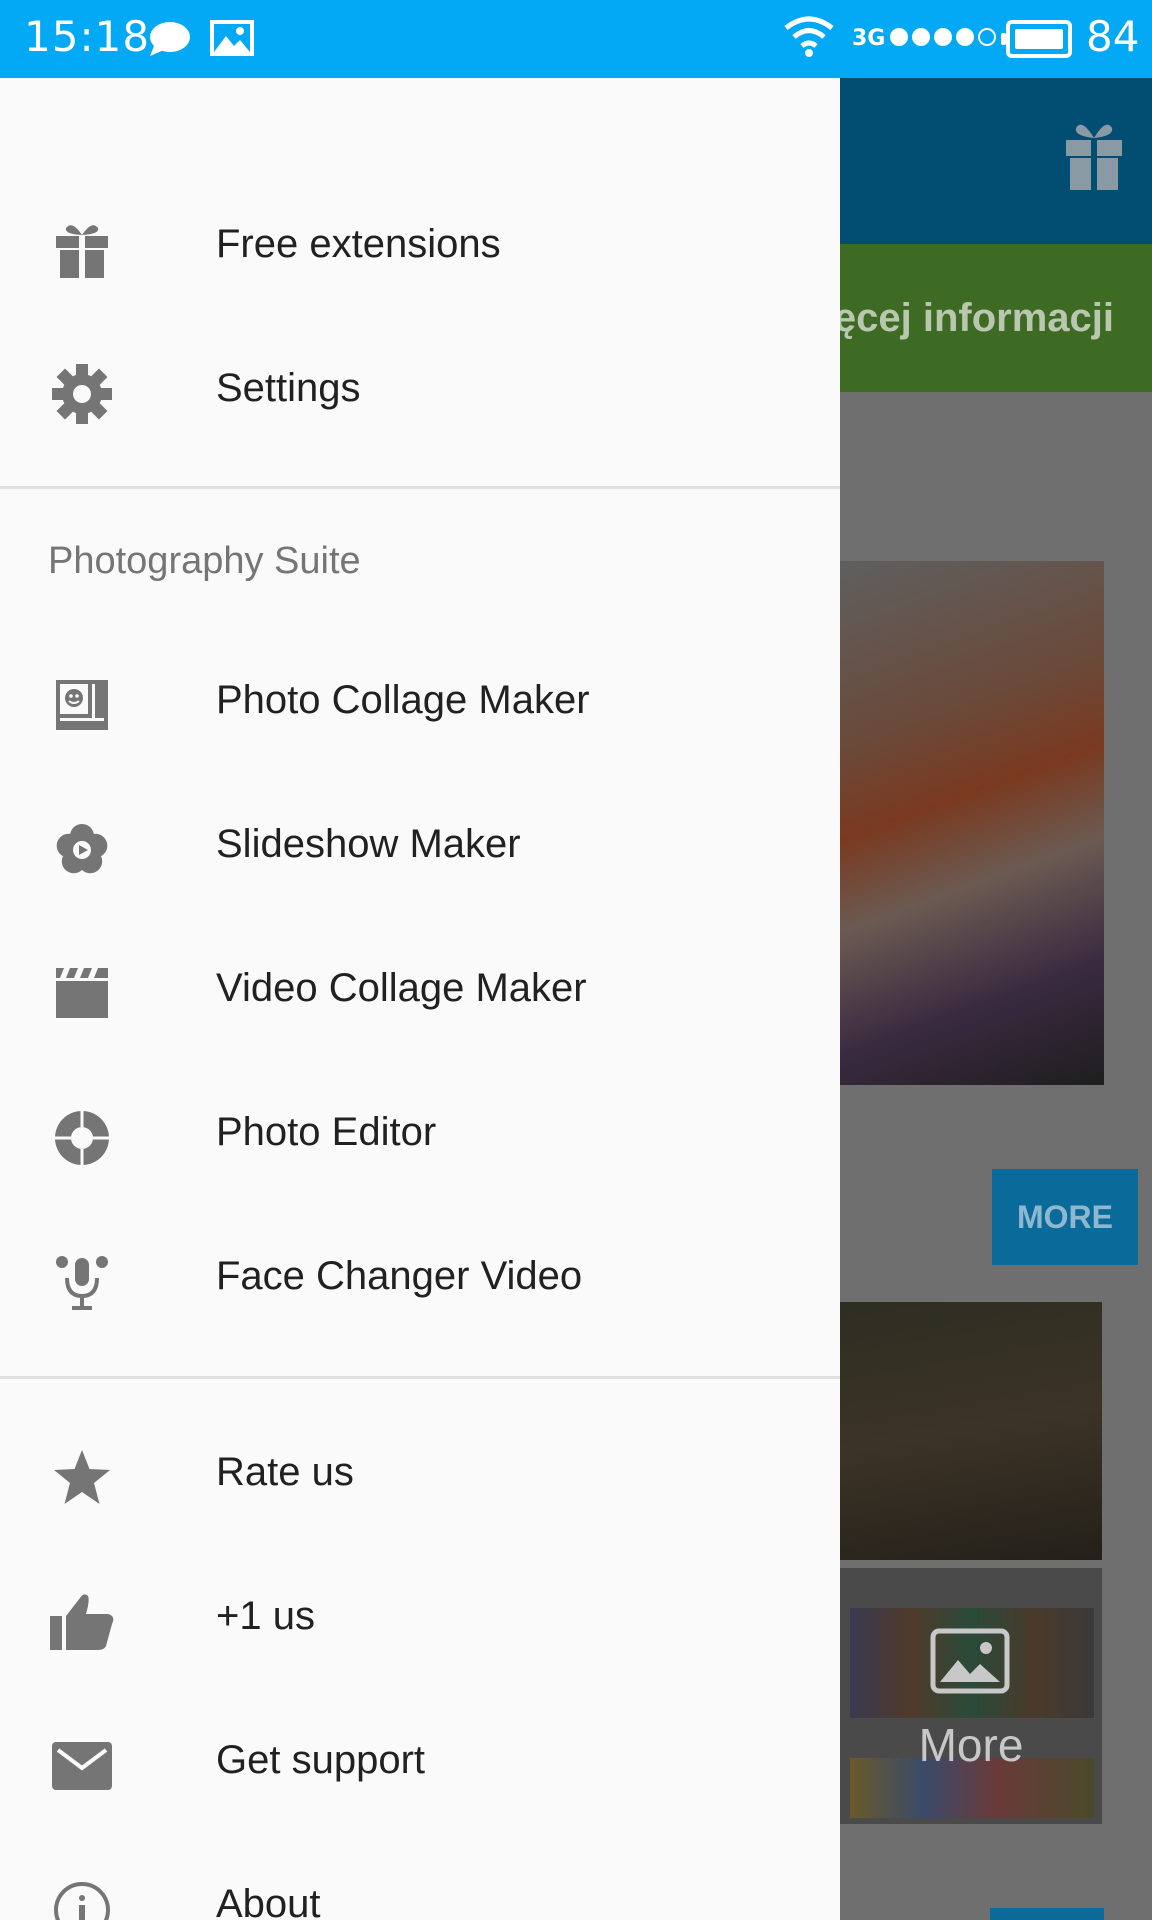 Image resolution: width=1152 pixels, height=1920 pixels. Describe the element at coordinates (82, 1901) in the screenshot. I see `info-icon` at that location.